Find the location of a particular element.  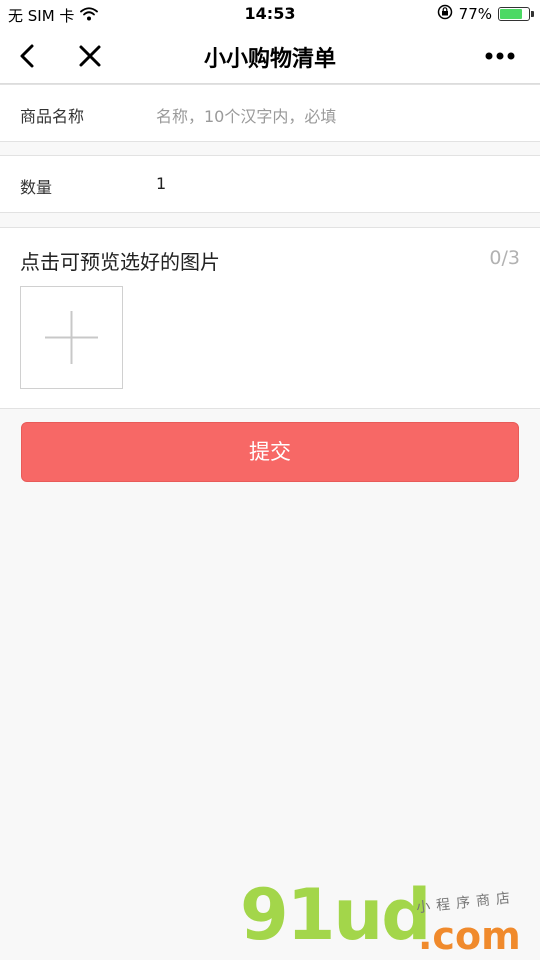

quantity-input: 1 is located at coordinates (161, 183).